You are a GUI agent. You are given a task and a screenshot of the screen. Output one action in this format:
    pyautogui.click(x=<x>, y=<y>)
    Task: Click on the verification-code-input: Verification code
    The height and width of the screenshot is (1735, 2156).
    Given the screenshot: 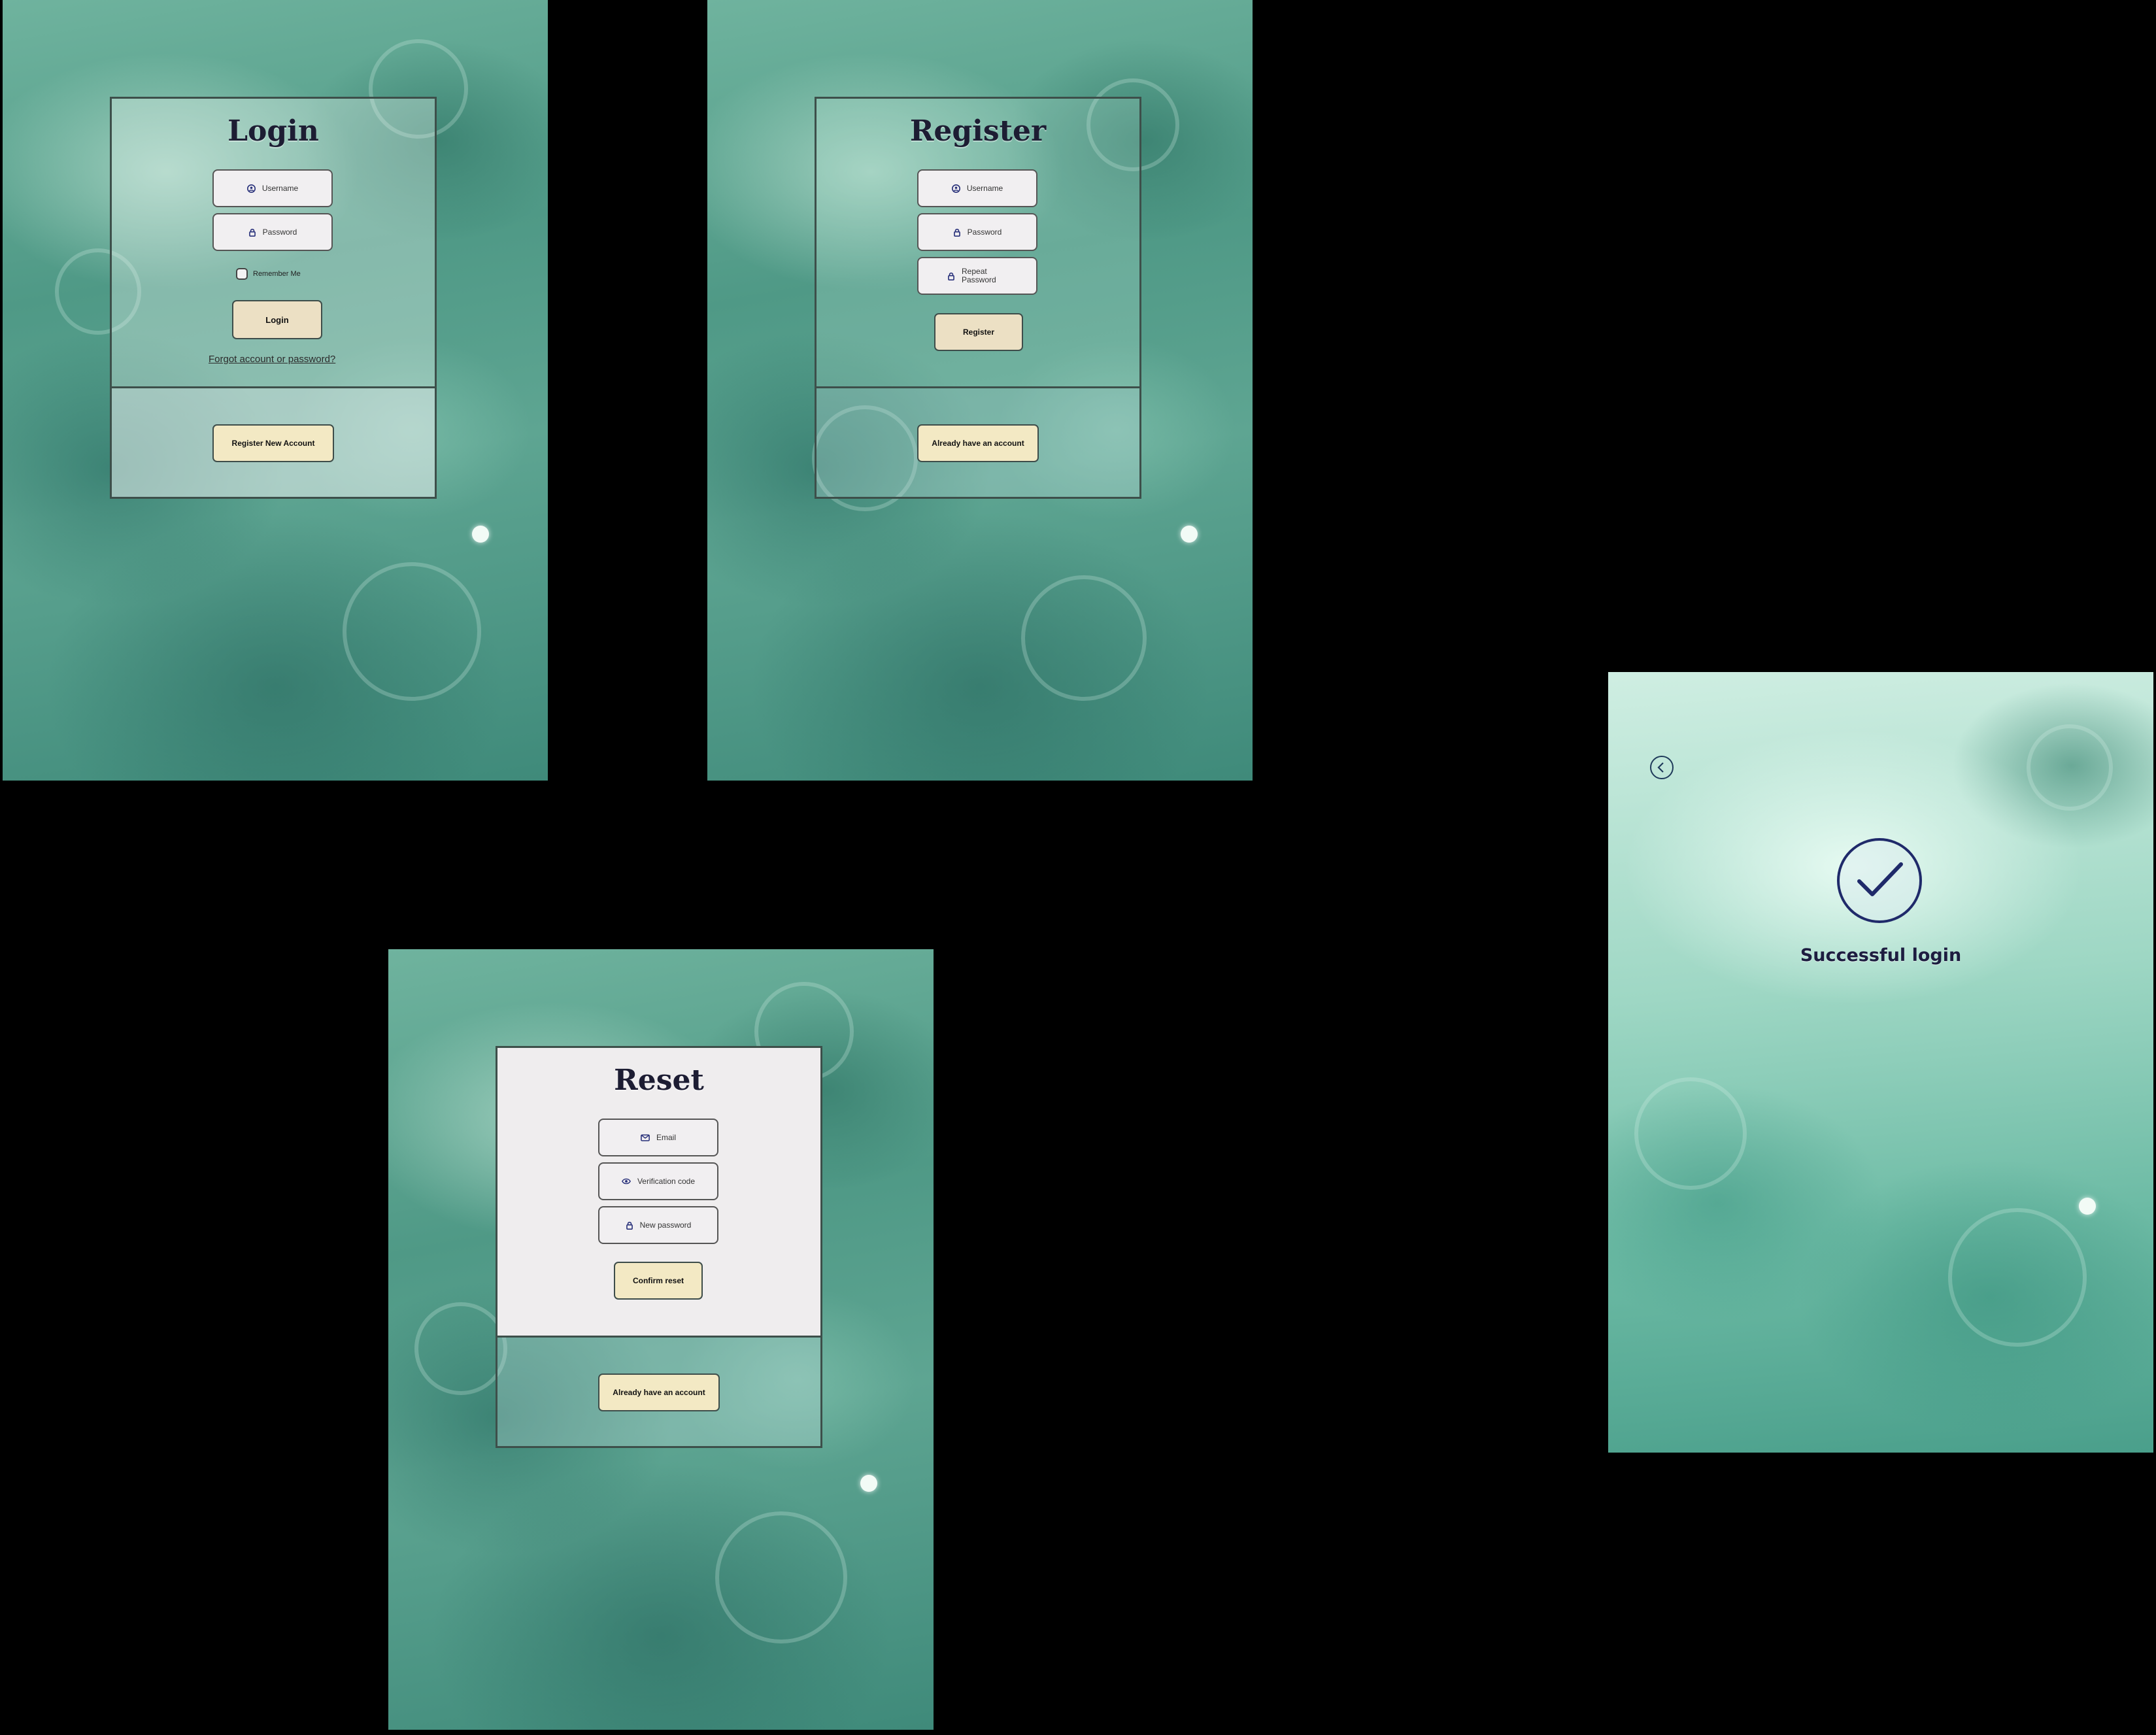 What is the action you would take?
    pyautogui.click(x=658, y=1181)
    